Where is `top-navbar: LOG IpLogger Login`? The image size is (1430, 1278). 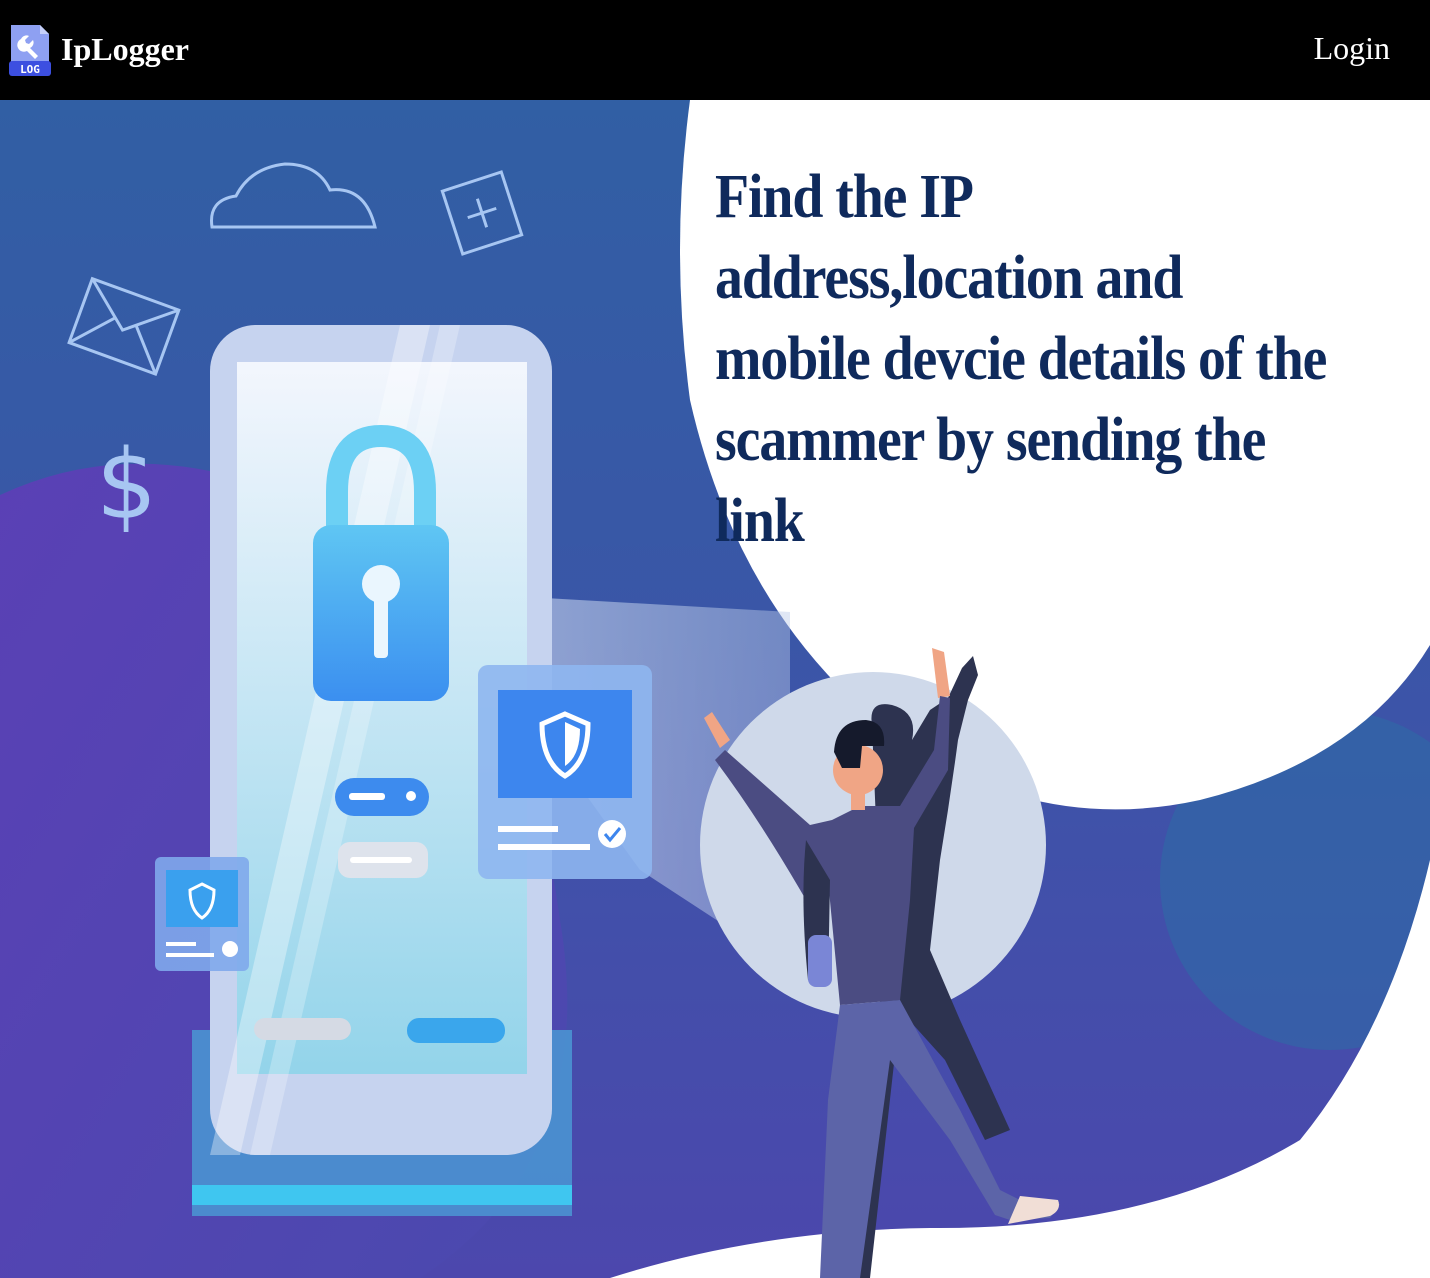 top-navbar: LOG IpLogger Login is located at coordinates (715, 50).